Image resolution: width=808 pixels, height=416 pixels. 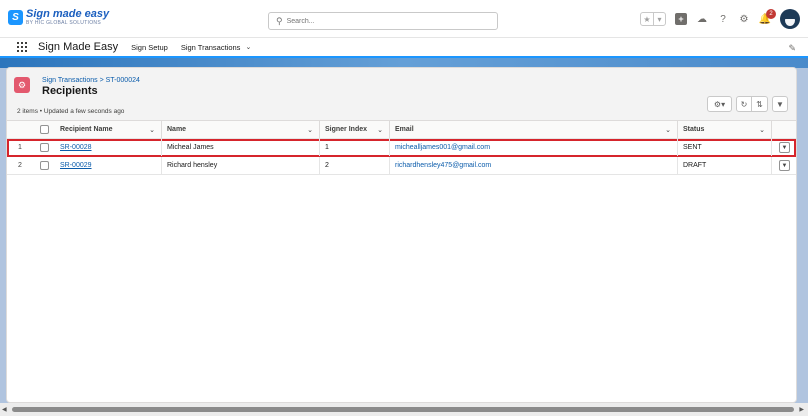 What do you see at coordinates (354, 147) in the screenshot?
I see `signer-index-cell: 1` at bounding box center [354, 147].